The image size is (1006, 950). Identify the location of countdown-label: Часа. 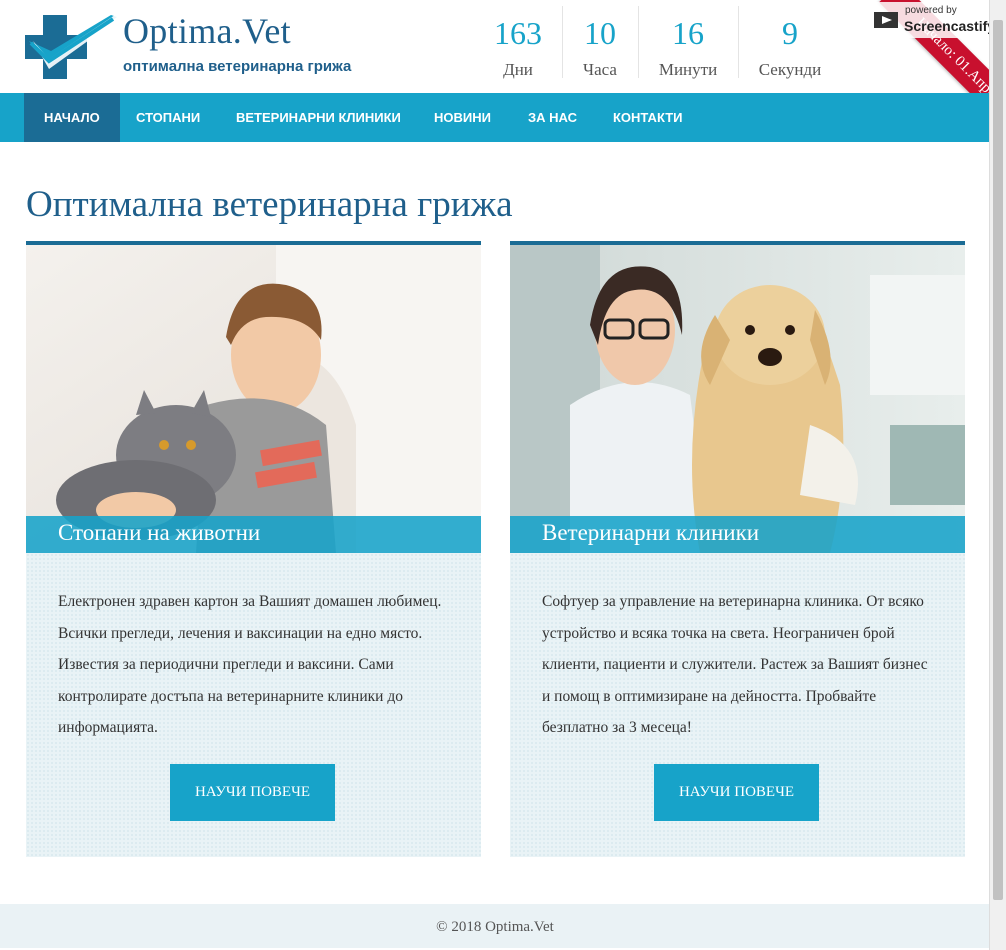
(600, 69).